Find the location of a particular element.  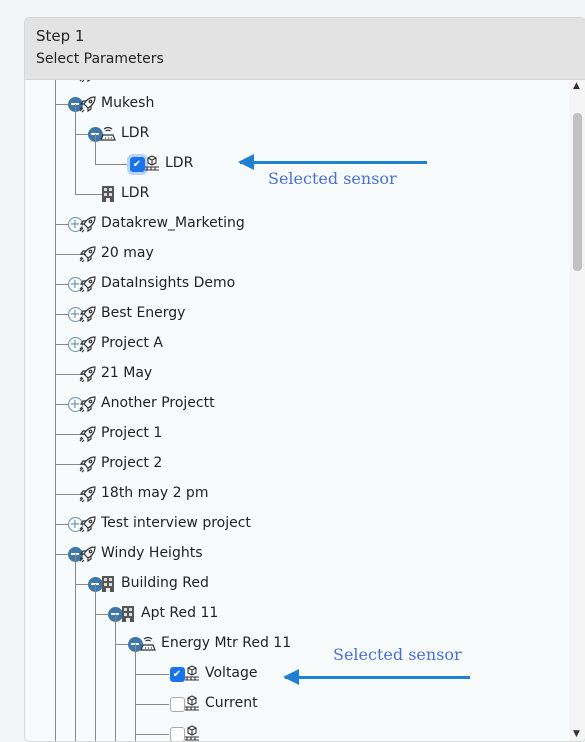

tree-node: 18th may 2 pm is located at coordinates (290, 494).